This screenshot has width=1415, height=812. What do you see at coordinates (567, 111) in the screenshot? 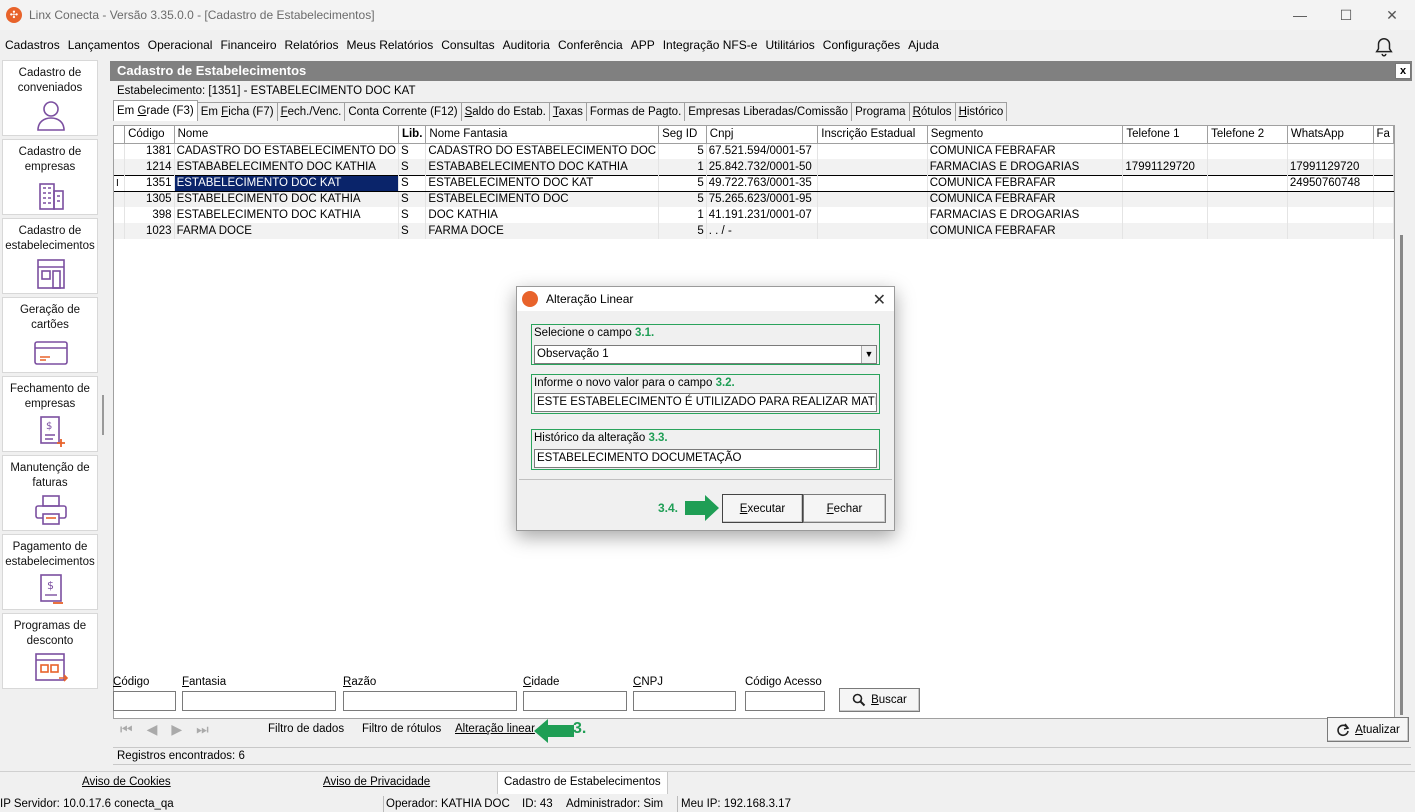
I see `tab-5: Taxas` at bounding box center [567, 111].